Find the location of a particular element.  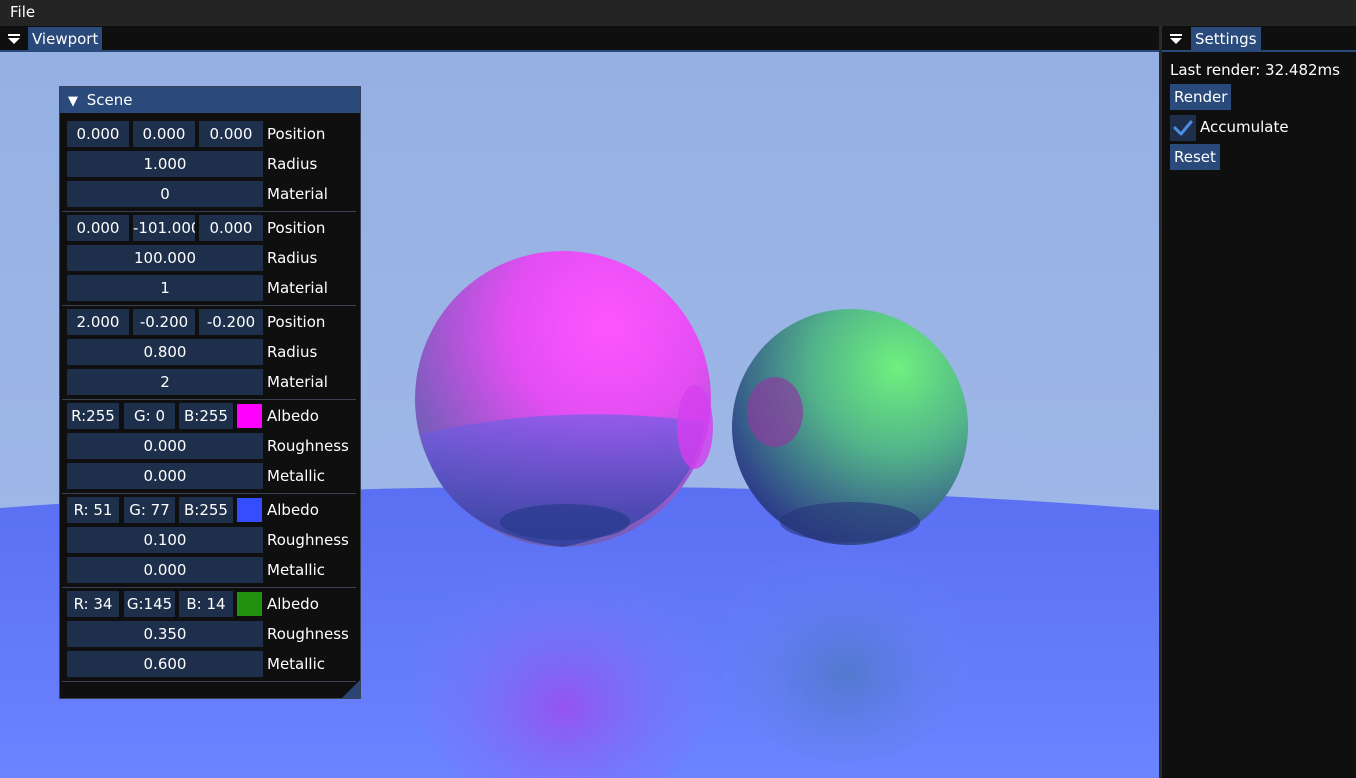

viewport-tabbar: Viewport is located at coordinates (579, 39).